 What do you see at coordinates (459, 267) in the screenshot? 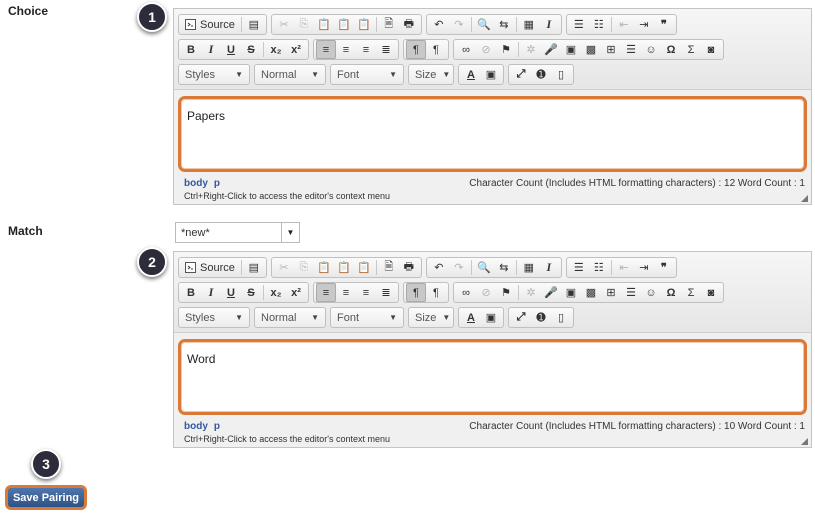
I see `redo-icon: ↷` at bounding box center [459, 267].